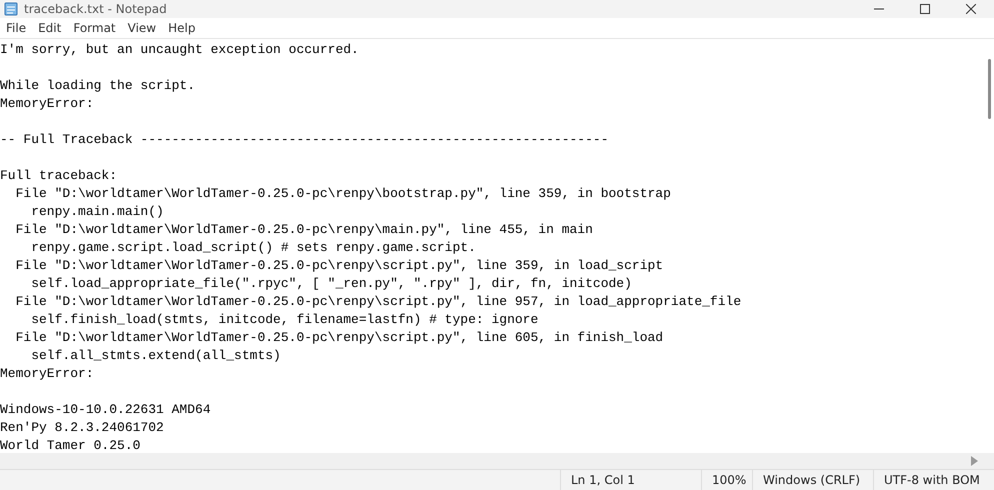 This screenshot has width=994, height=490. Describe the element at coordinates (284, 320) in the screenshot. I see `text-line: self.finish_load(stmts, initcode, filename=lastfn) # type: ignore` at that location.